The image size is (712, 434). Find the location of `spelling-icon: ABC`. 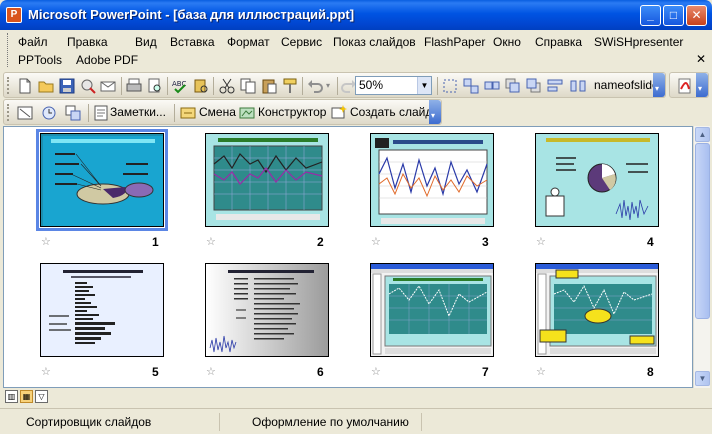

spelling-icon: ABC is located at coordinates (180, 86).